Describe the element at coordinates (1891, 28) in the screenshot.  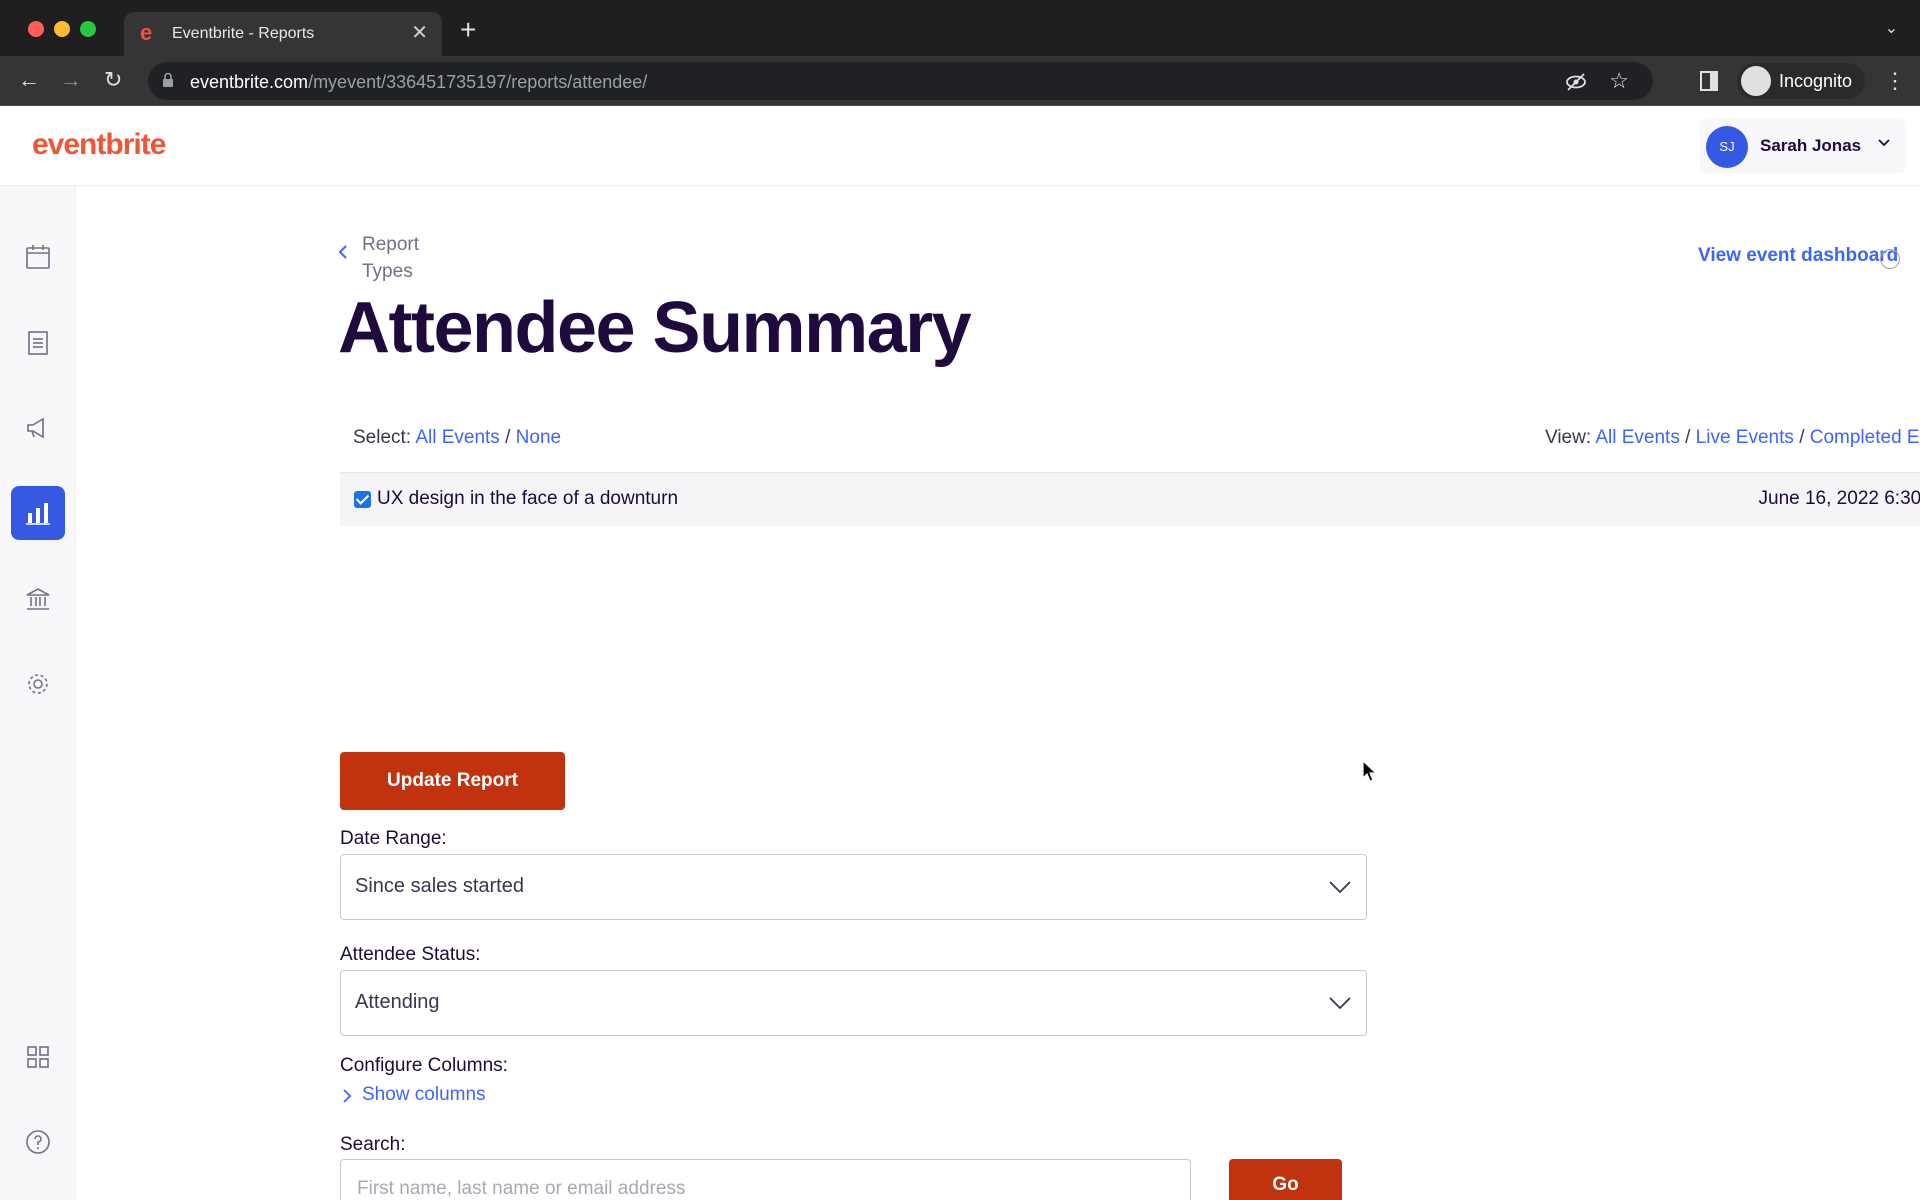
I see `tab-search-chevron-icon: ⌄` at that location.